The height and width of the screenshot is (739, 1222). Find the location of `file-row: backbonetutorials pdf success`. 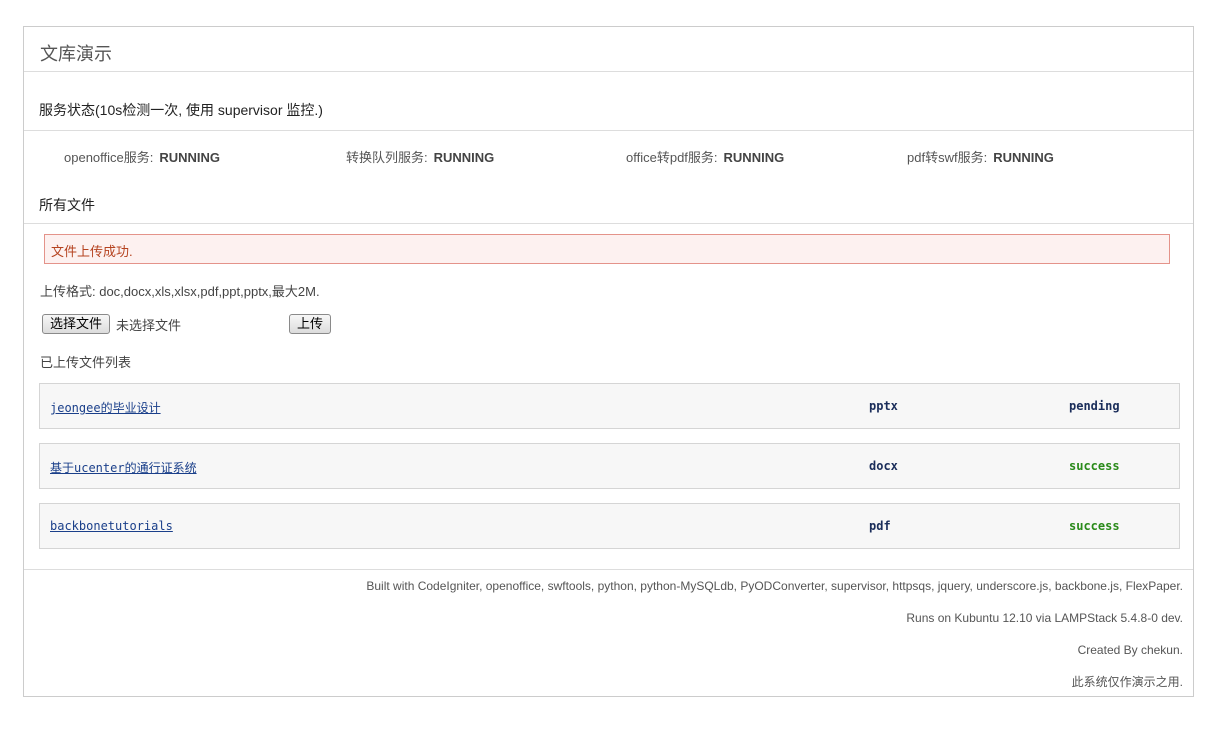

file-row: backbonetutorials pdf success is located at coordinates (609, 526).